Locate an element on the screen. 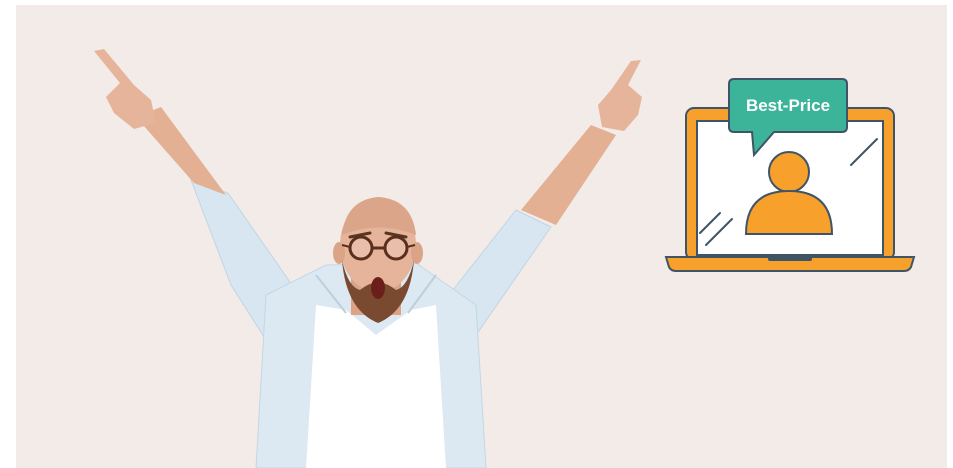 The height and width of the screenshot is (468, 953). laptop-illustration: Best-Price is located at coordinates (790, 175).